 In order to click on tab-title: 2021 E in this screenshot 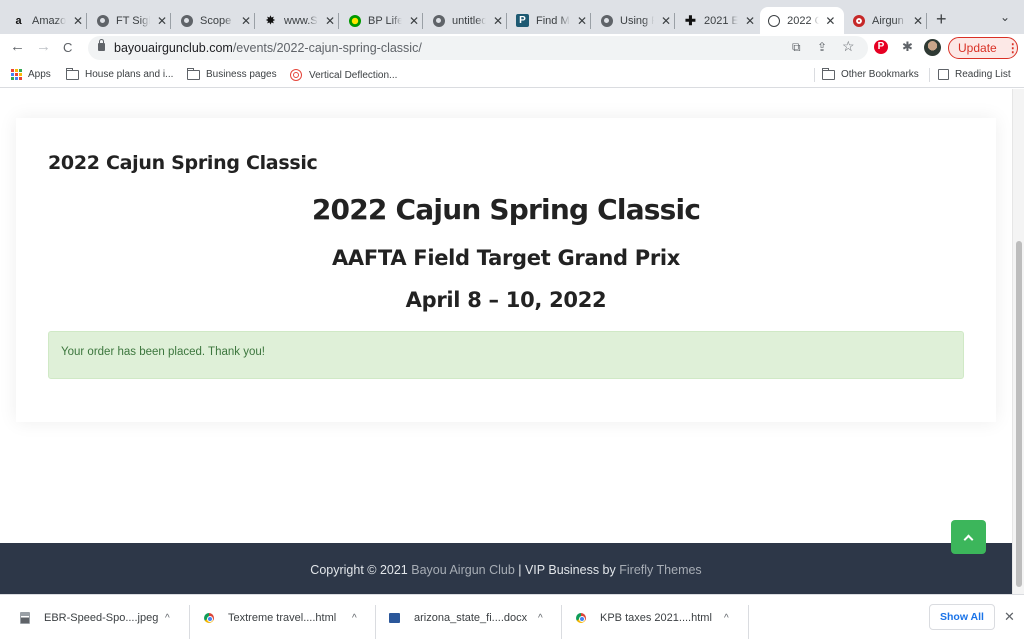, I will do `click(721, 20)`.